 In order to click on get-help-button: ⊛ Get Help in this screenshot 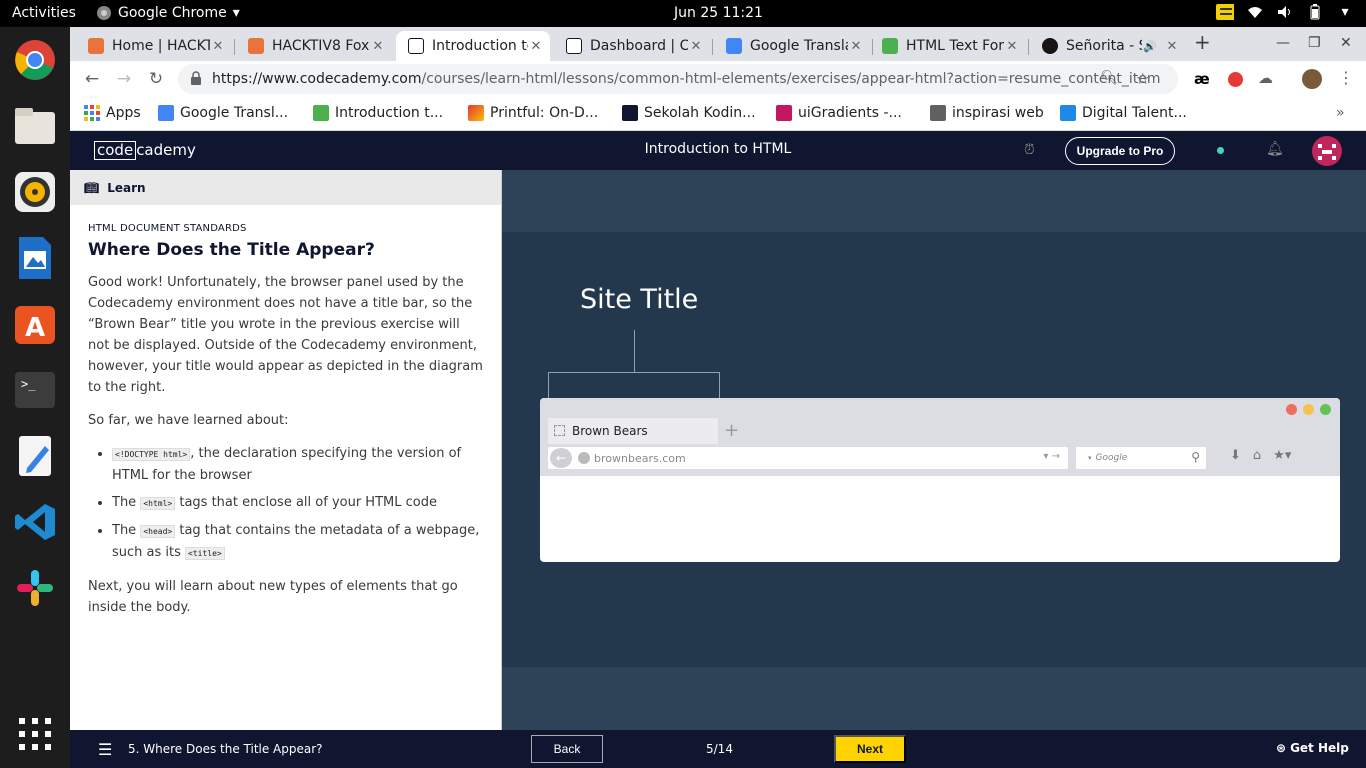, I will do `click(1312, 748)`.